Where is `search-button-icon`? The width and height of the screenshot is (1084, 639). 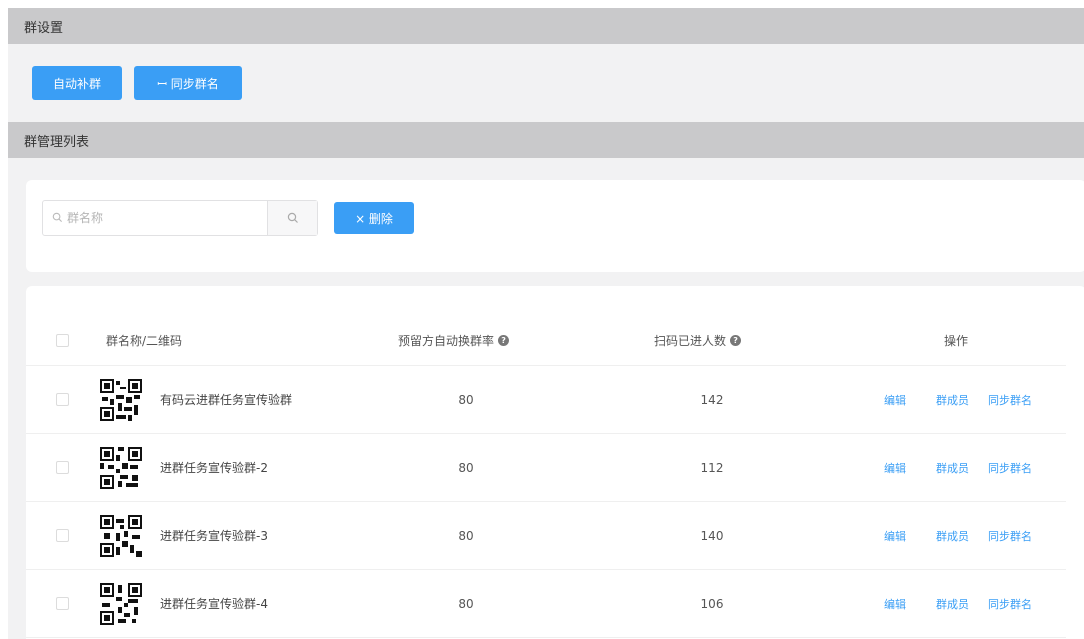
search-button-icon is located at coordinates (292, 217).